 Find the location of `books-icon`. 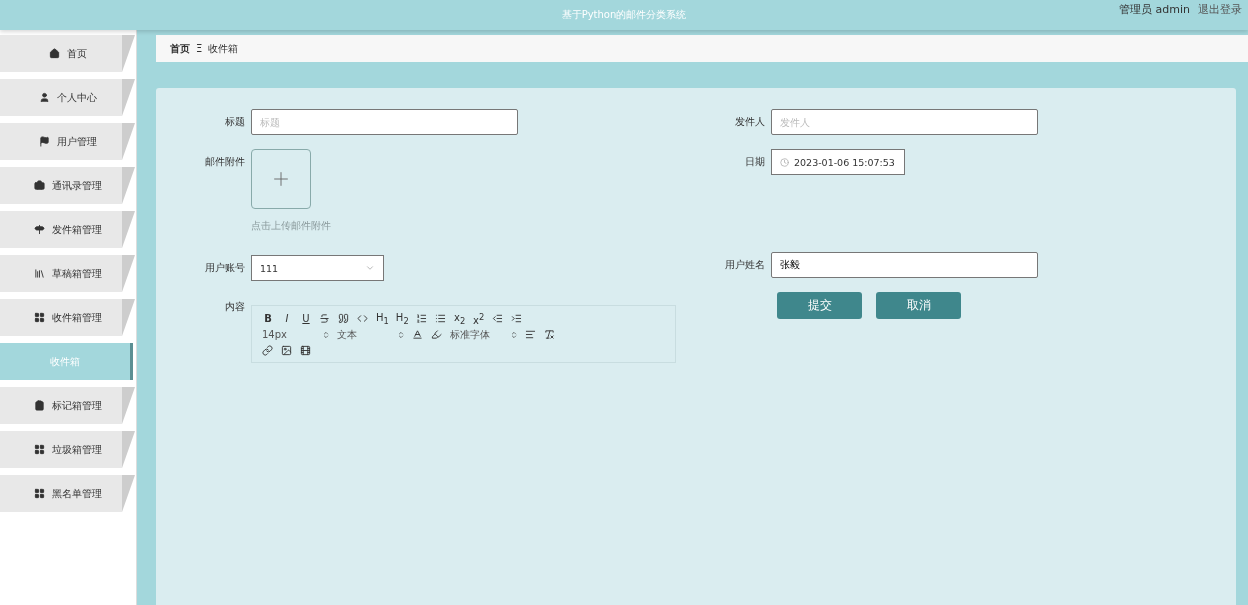

books-icon is located at coordinates (39, 273).